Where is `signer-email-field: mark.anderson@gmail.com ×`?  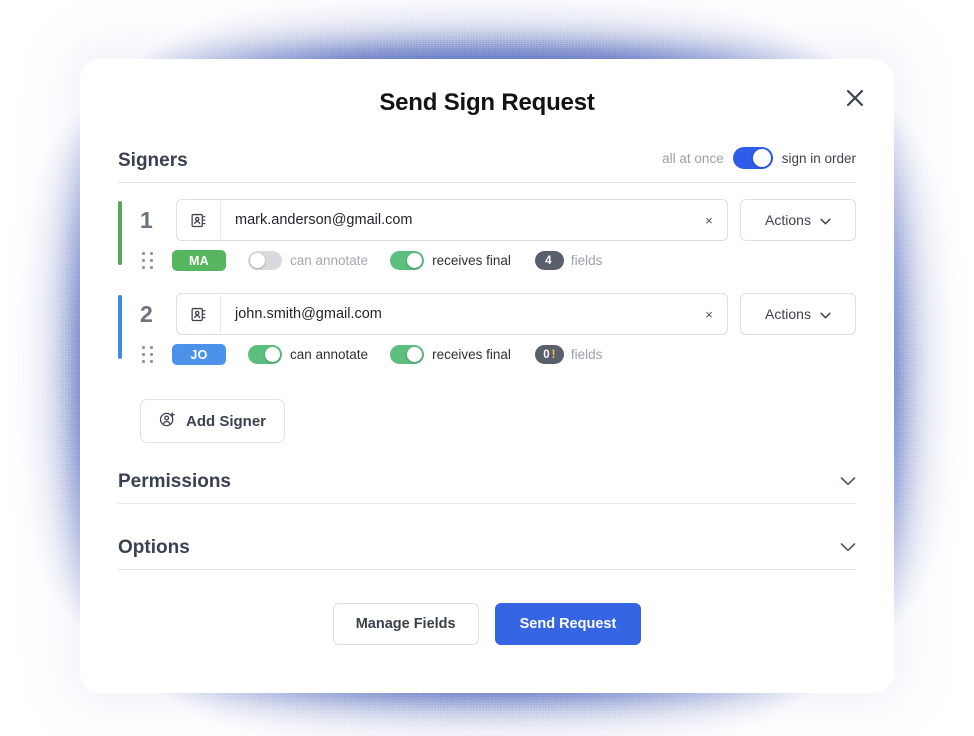
signer-email-field: mark.anderson@gmail.com × is located at coordinates (452, 220).